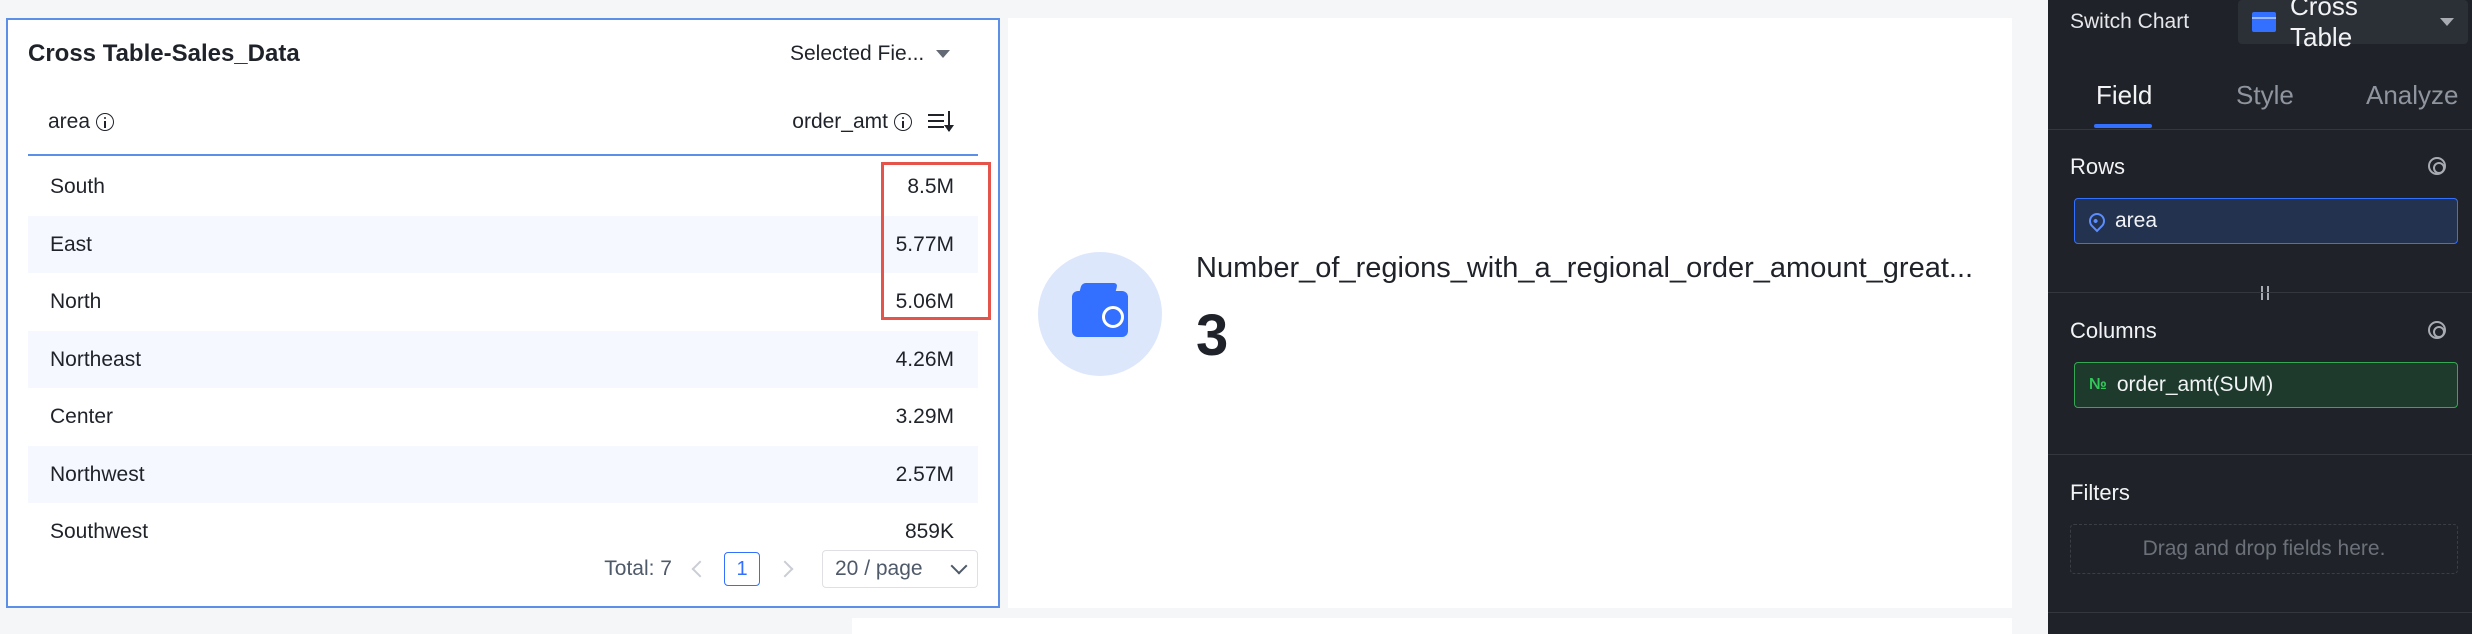  Describe the element at coordinates (503, 417) in the screenshot. I see `table-row: Center 3.29M` at that location.